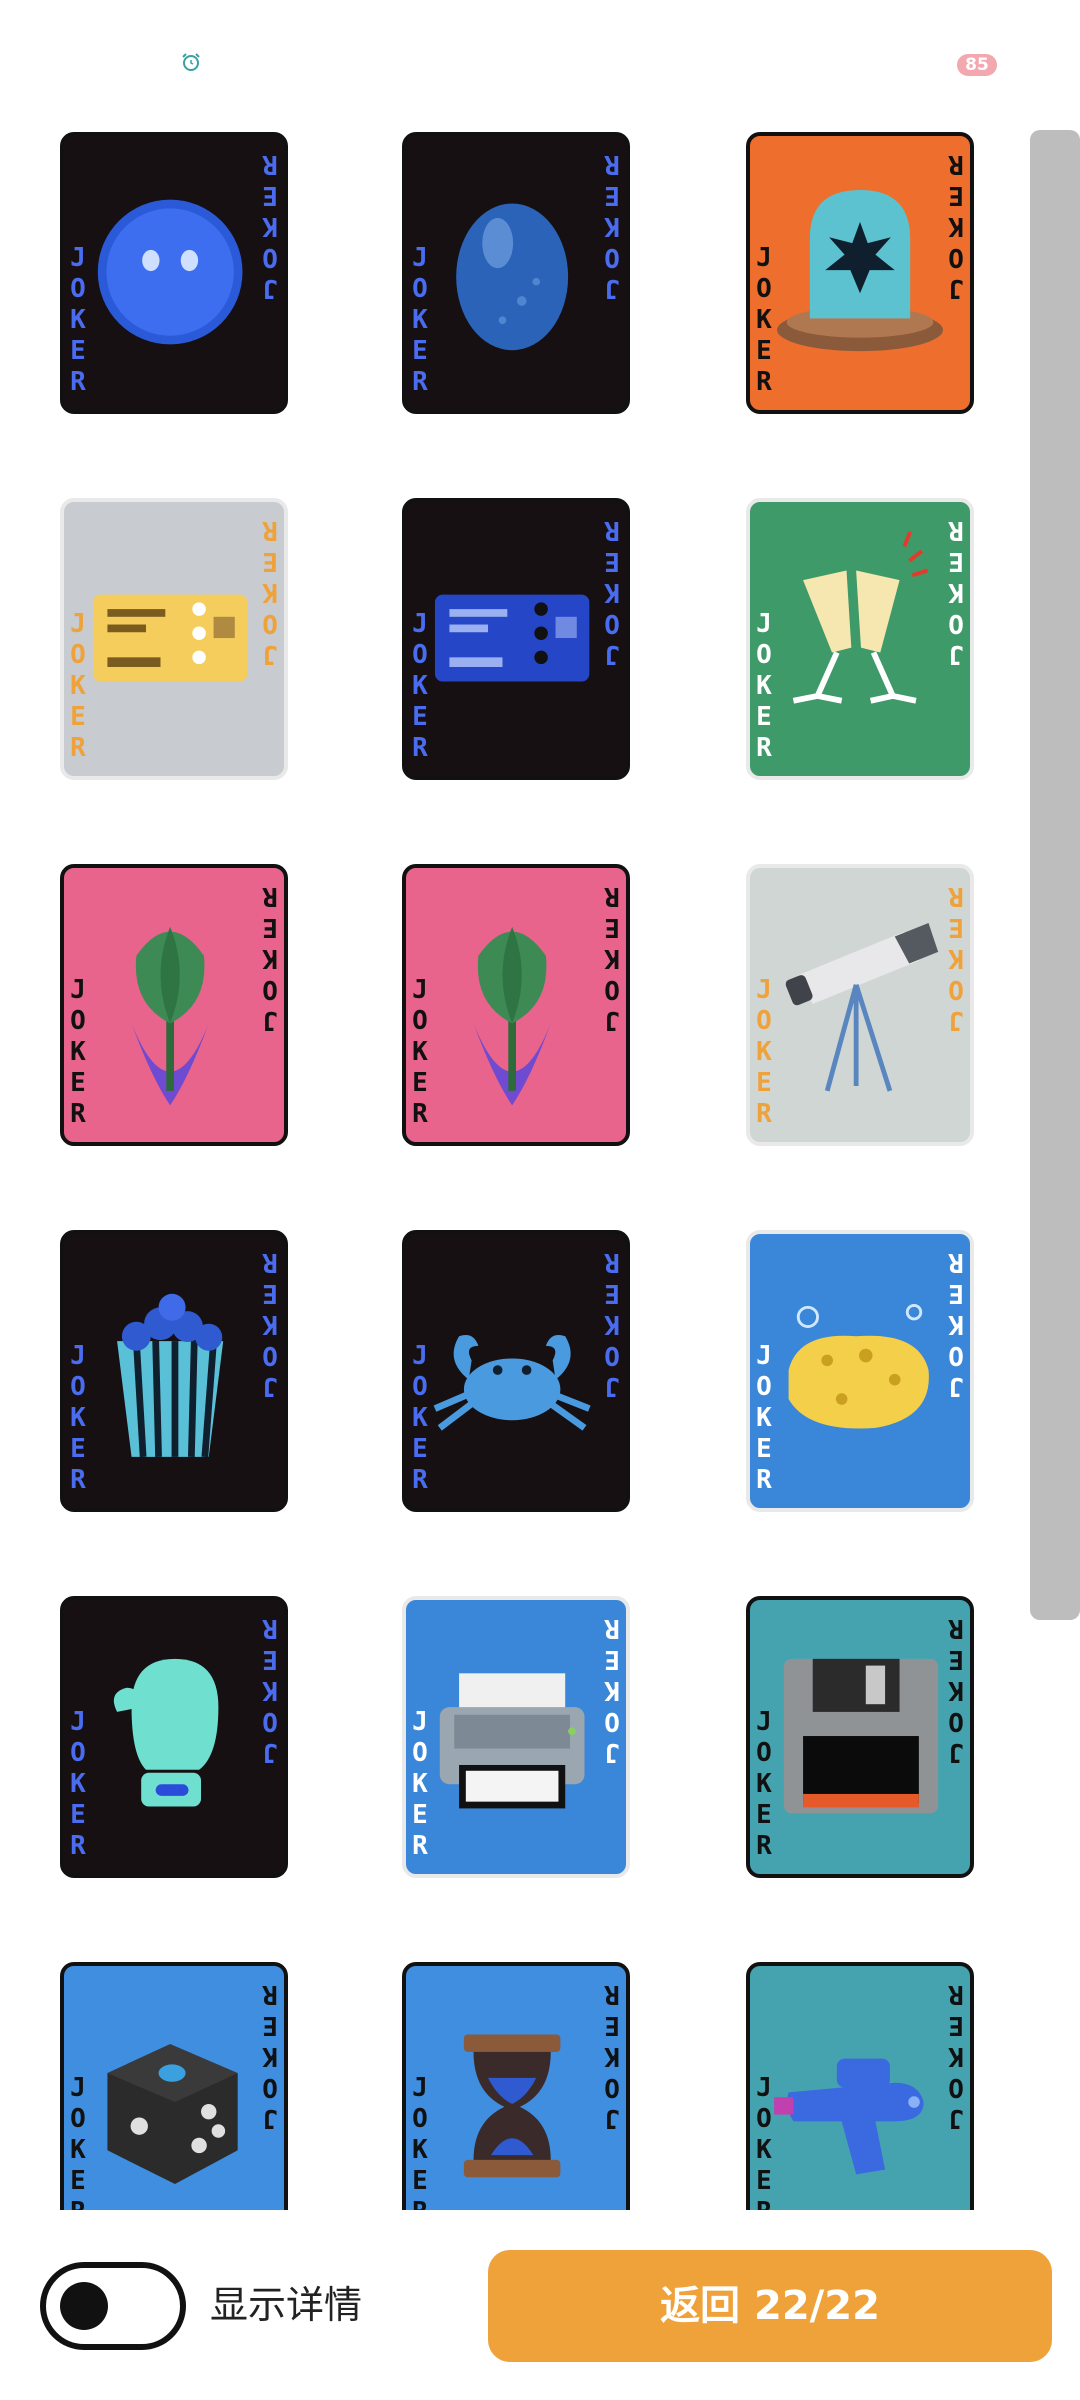  What do you see at coordinates (1055, 875) in the screenshot?
I see `scrollbar-thumb` at bounding box center [1055, 875].